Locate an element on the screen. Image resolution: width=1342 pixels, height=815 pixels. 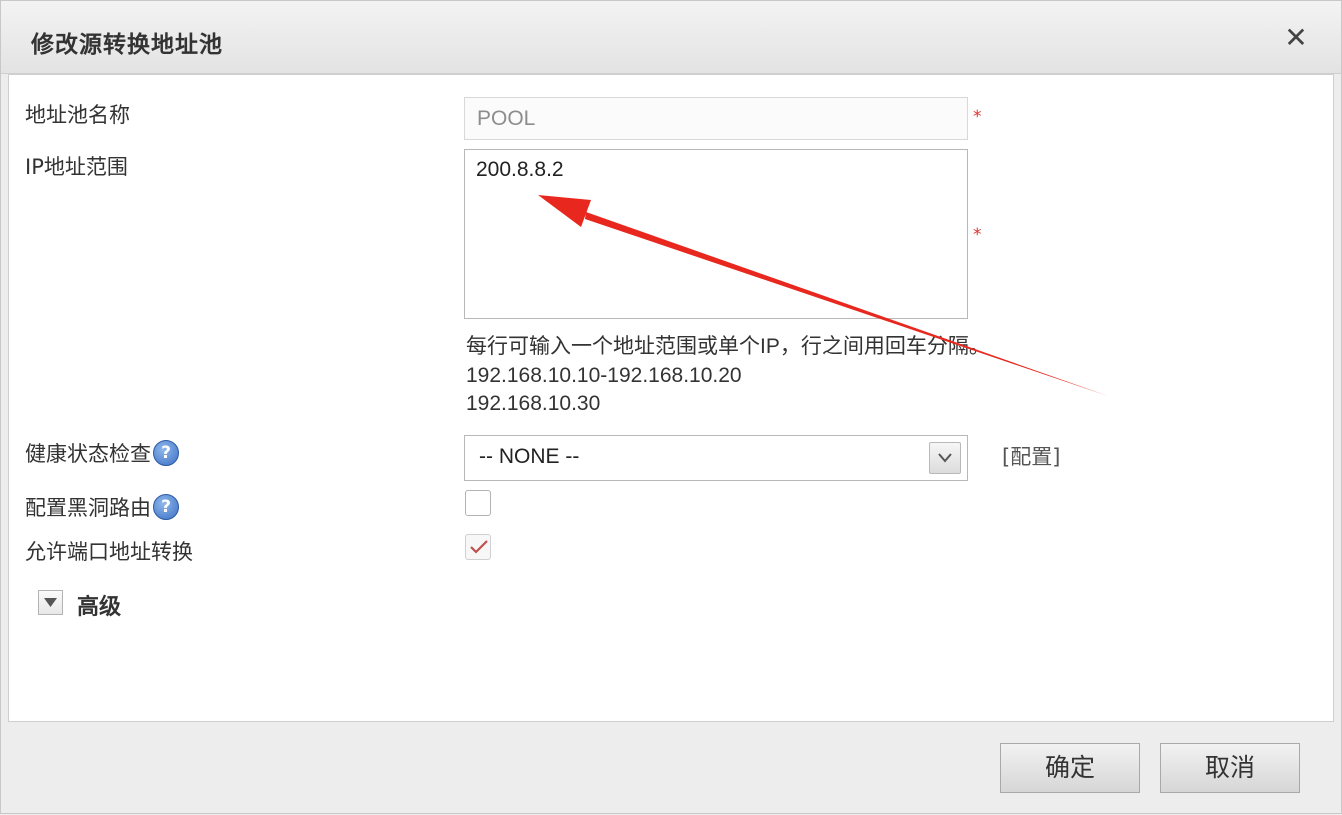
ok-button: 确定 is located at coordinates (1070, 768).